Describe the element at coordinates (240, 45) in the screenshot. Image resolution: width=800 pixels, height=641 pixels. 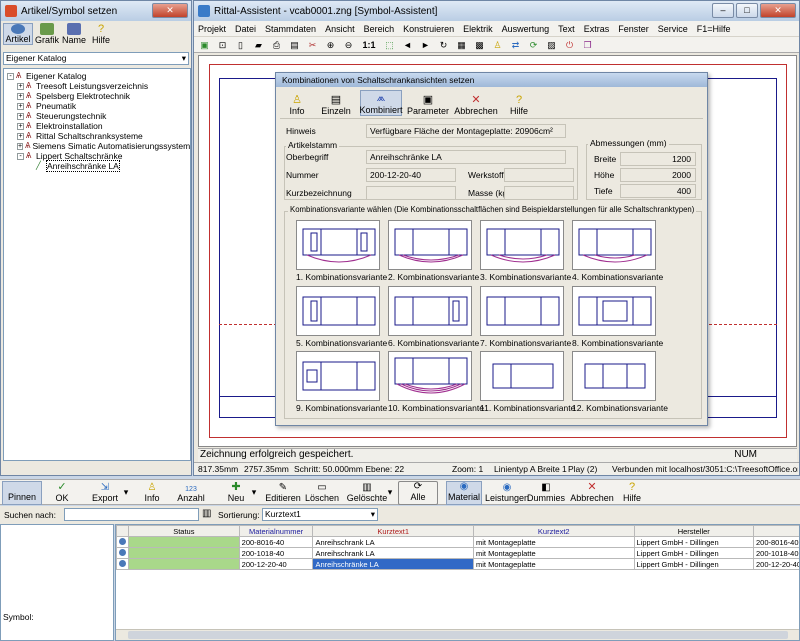
I see `new-icon: ▯` at that location.